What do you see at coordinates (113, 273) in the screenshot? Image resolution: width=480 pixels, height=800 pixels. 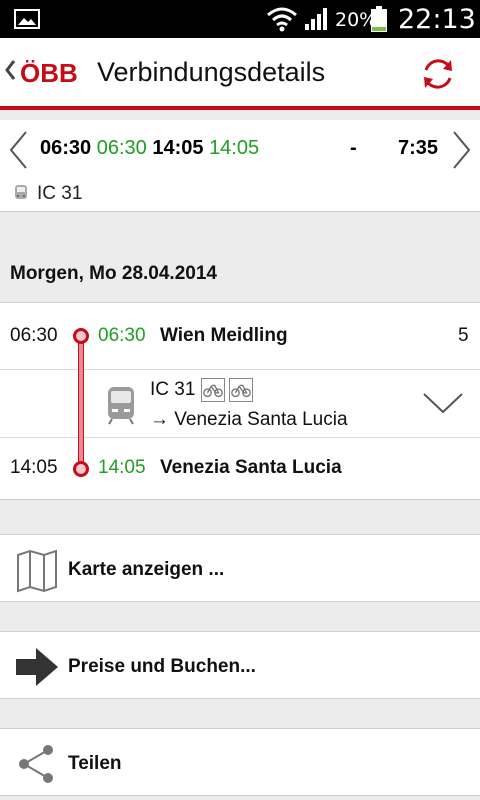 I see `travel-date: Morgen, Mo 28.04.2014` at bounding box center [113, 273].